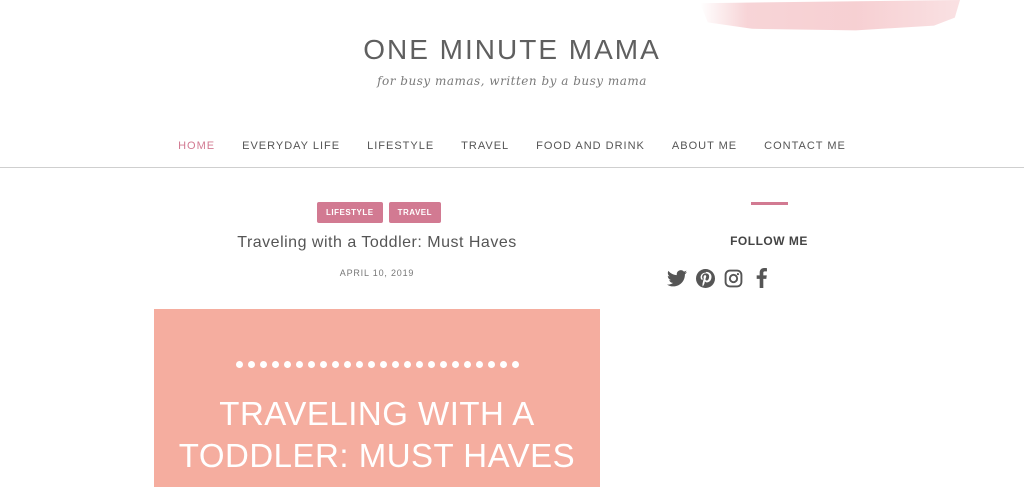  I want to click on social-icons, so click(719, 278).